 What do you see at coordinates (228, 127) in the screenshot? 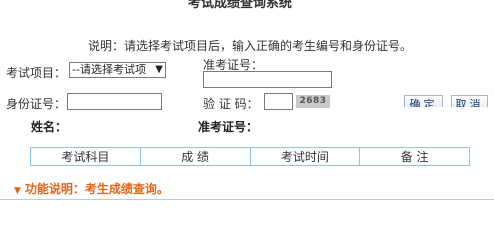
I see `result-admission-label: 准考证号：` at bounding box center [228, 127].